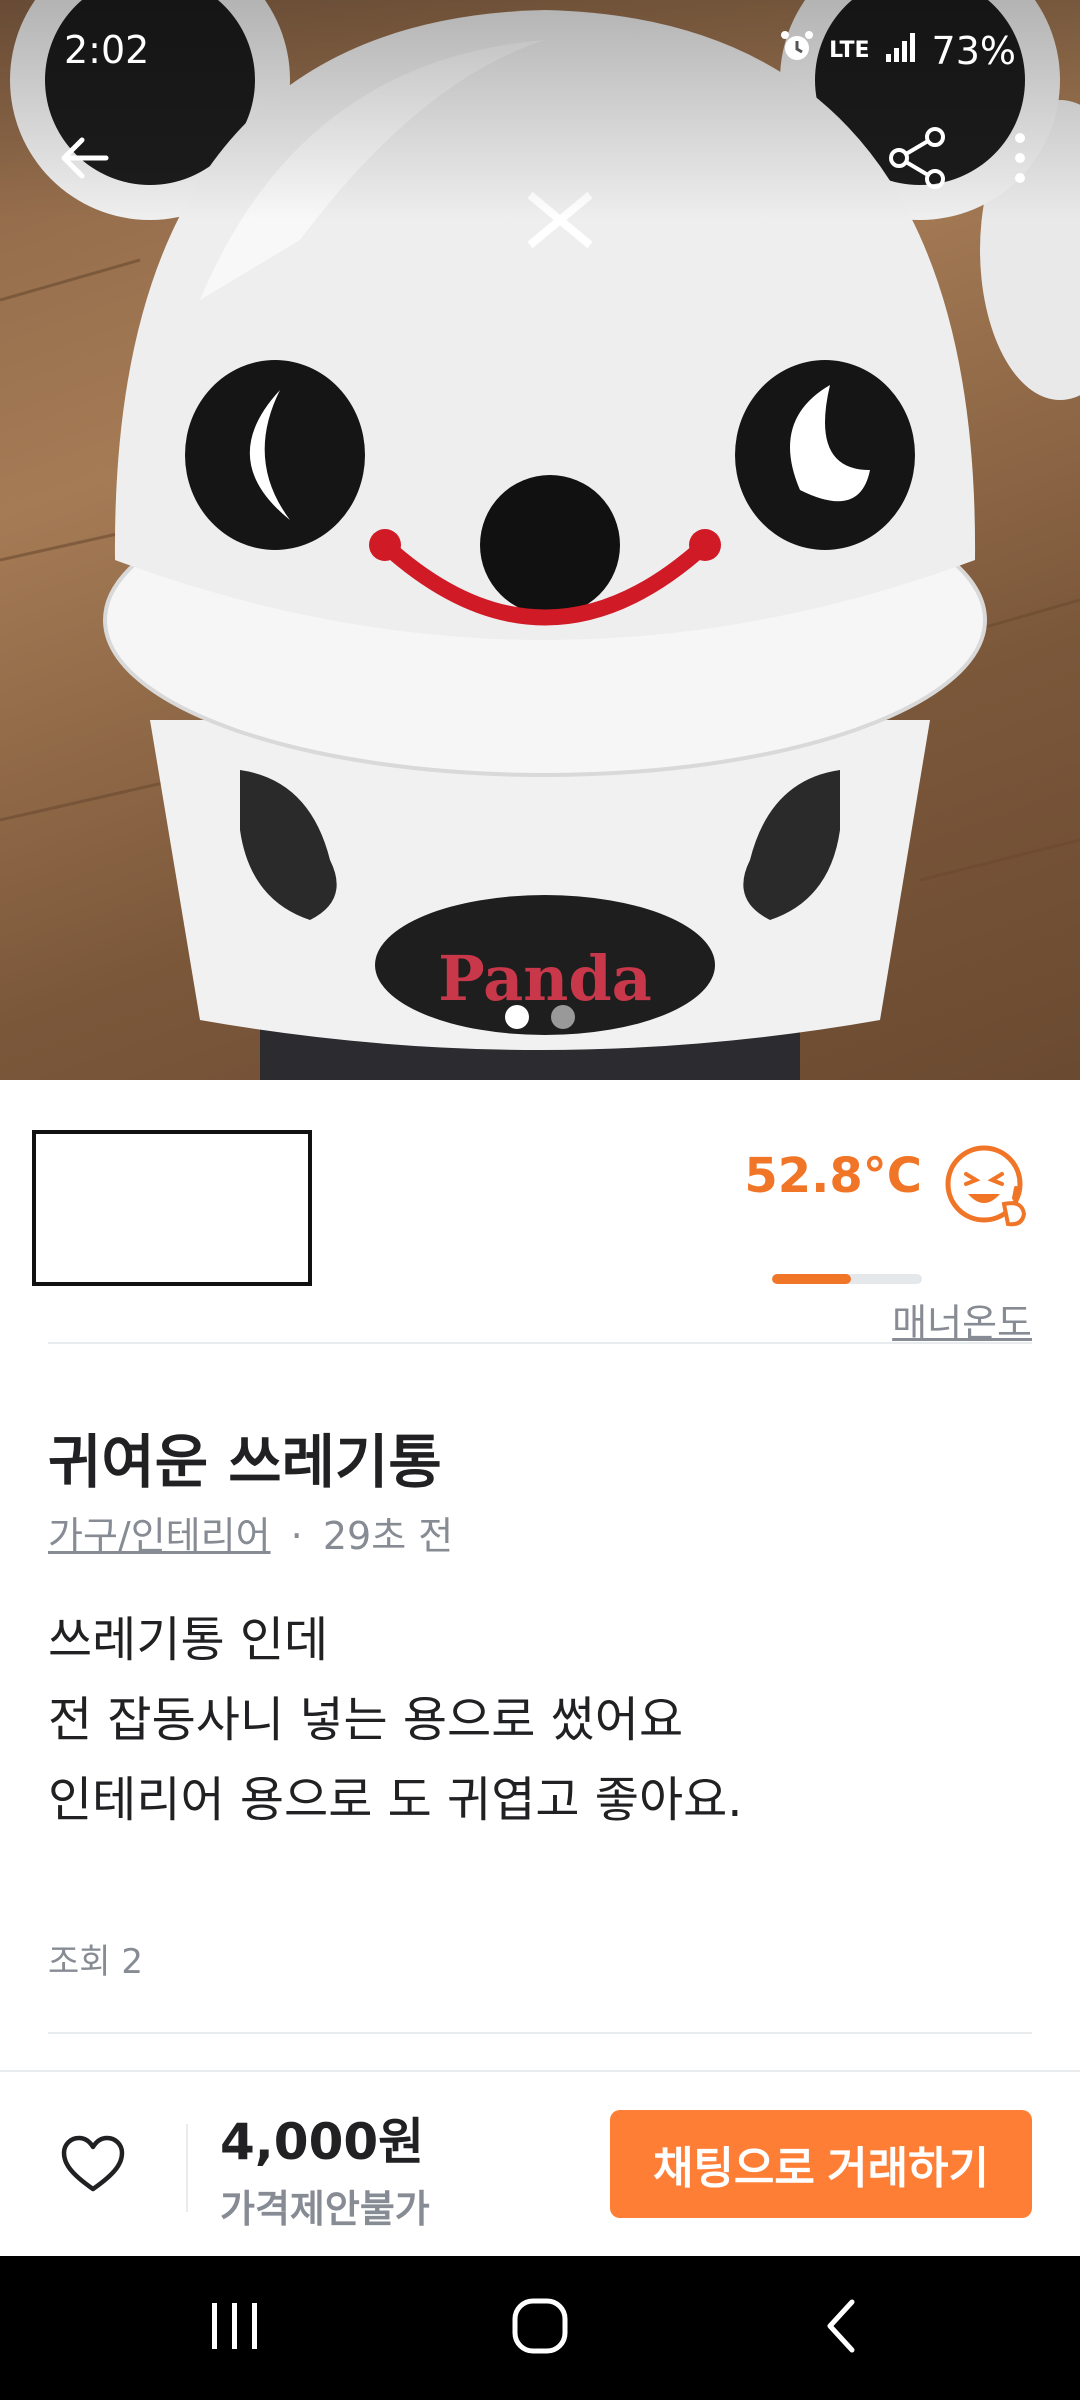 This screenshot has width=1080, height=2400. I want to click on description-line: 쓰레기통 인데, so click(188, 1640).